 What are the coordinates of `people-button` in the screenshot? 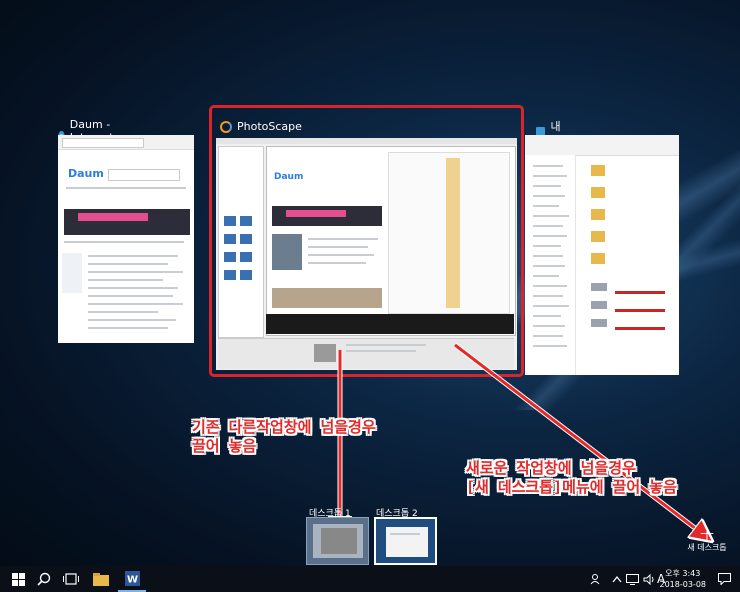 It's located at (596, 579).